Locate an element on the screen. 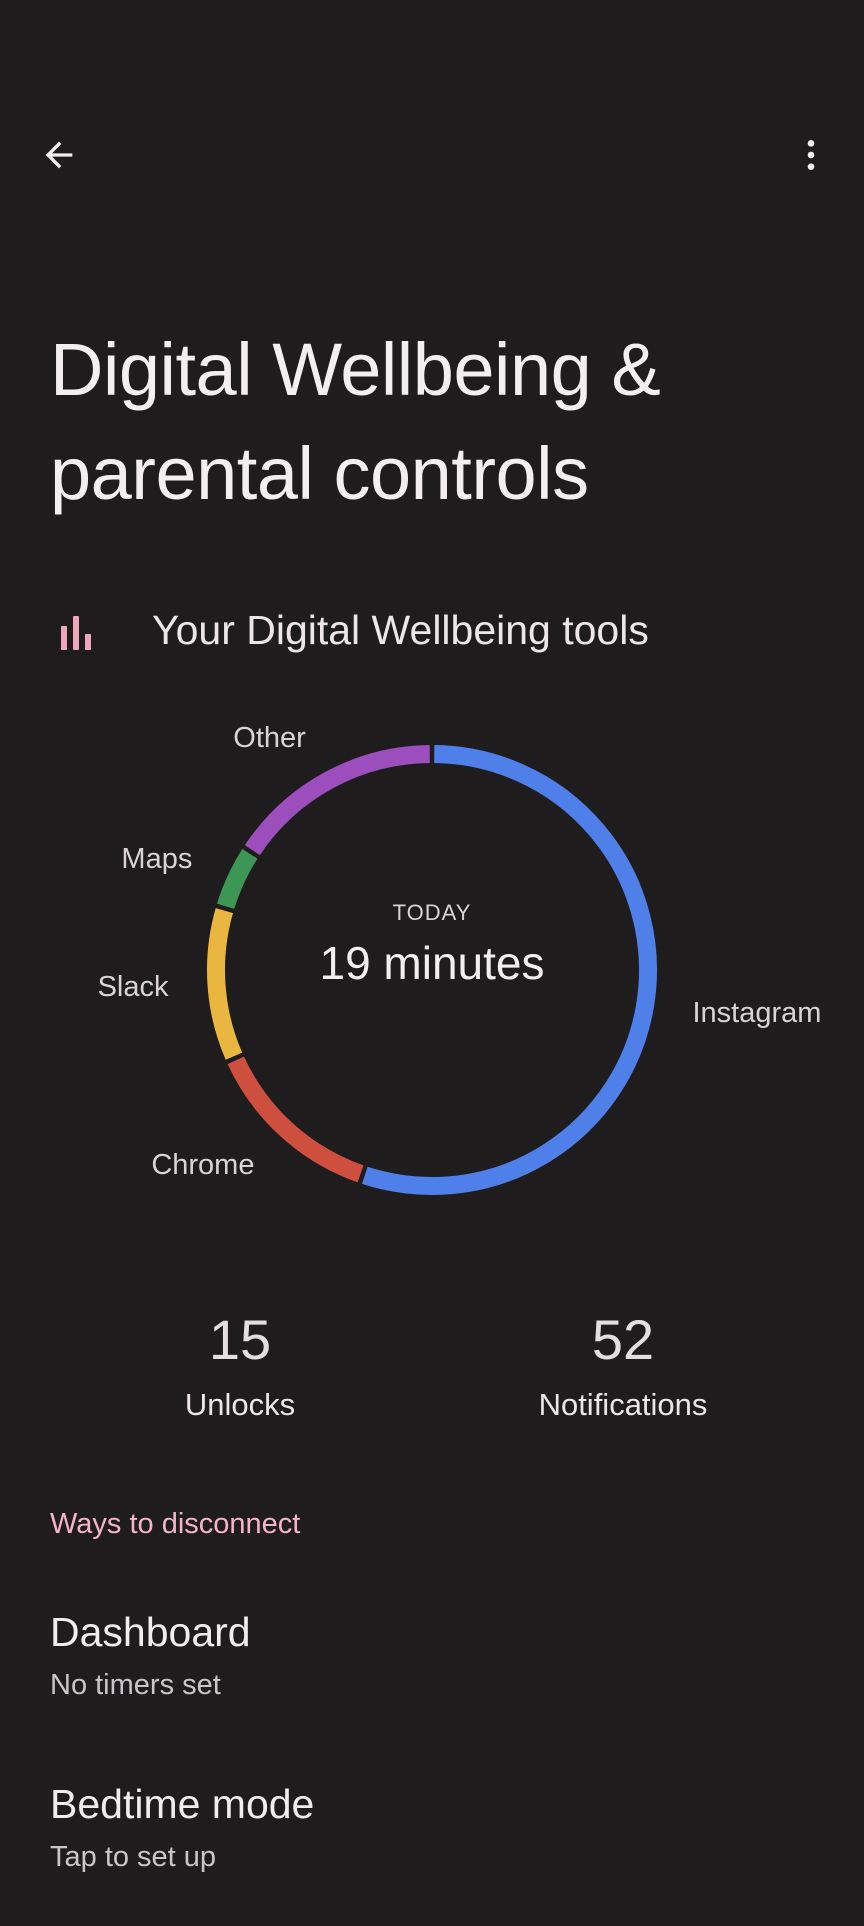 This screenshot has height=1926, width=864. donut-slice-other is located at coordinates (337, 800).